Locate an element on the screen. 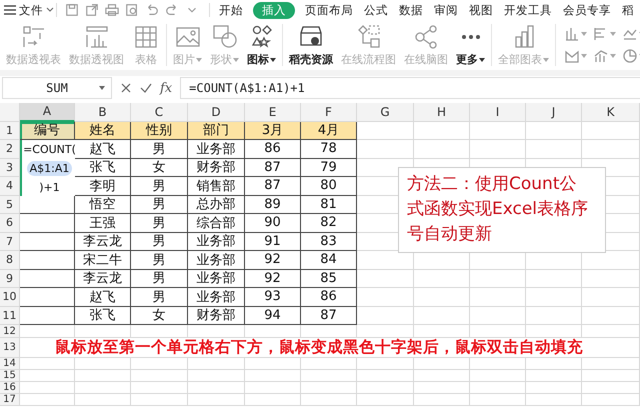  export-icon is located at coordinates (92, 10).